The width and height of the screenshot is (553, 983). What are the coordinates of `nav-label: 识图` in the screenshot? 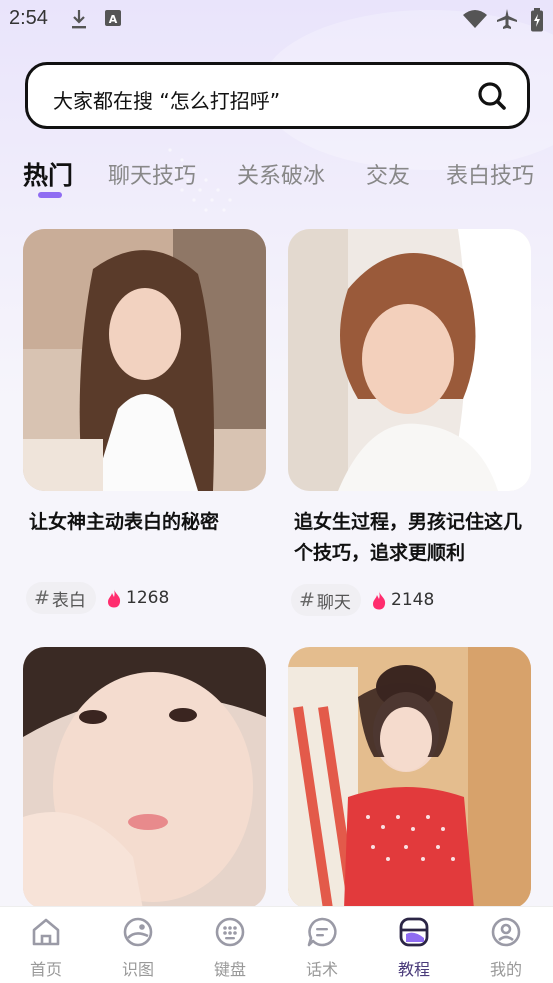 It's located at (137, 969).